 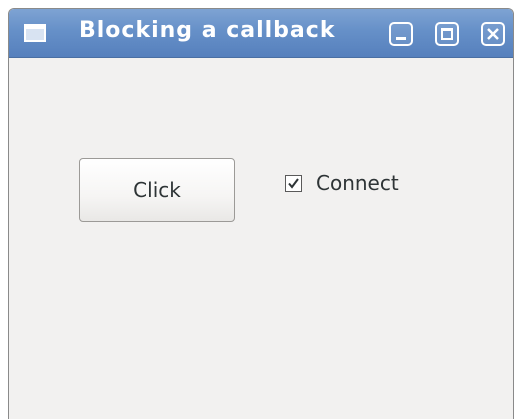 I want to click on checkbox-box, so click(x=293, y=183).